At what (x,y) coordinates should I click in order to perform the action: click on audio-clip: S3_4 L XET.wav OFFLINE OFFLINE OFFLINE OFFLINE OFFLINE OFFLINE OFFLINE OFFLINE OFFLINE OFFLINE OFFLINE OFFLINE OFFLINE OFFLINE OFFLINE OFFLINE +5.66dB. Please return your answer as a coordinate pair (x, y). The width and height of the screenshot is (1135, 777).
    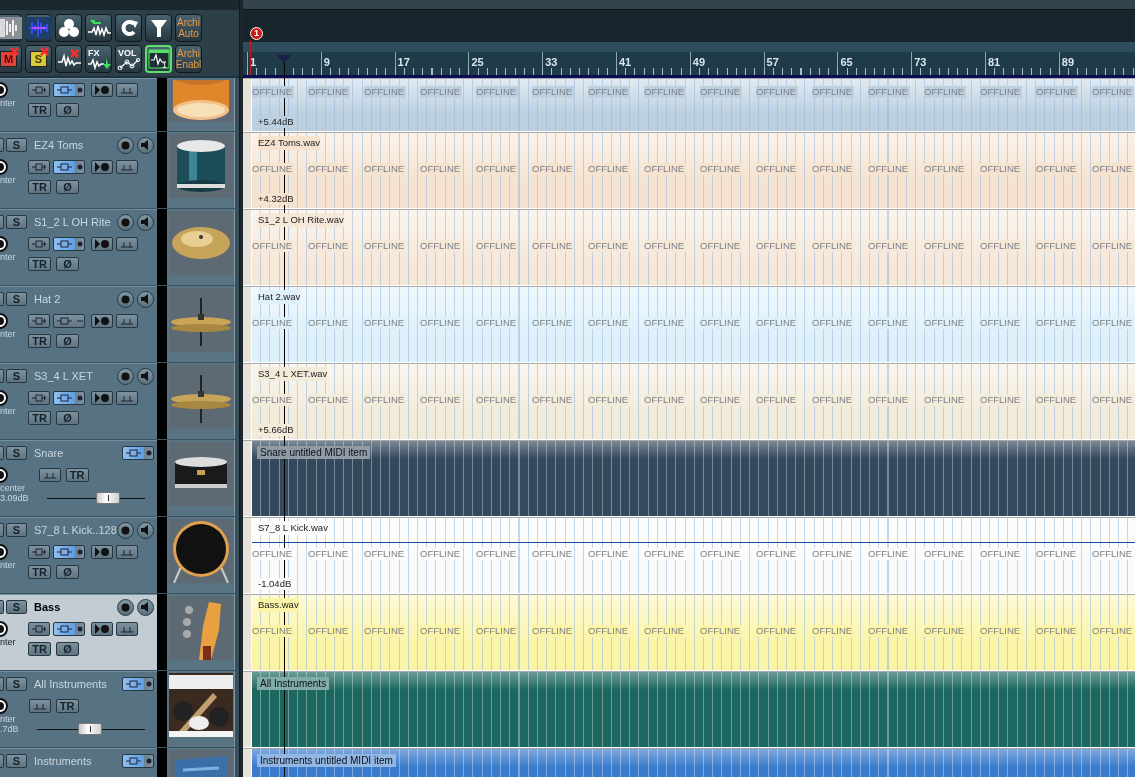
    Looking at the image, I should click on (693, 401).